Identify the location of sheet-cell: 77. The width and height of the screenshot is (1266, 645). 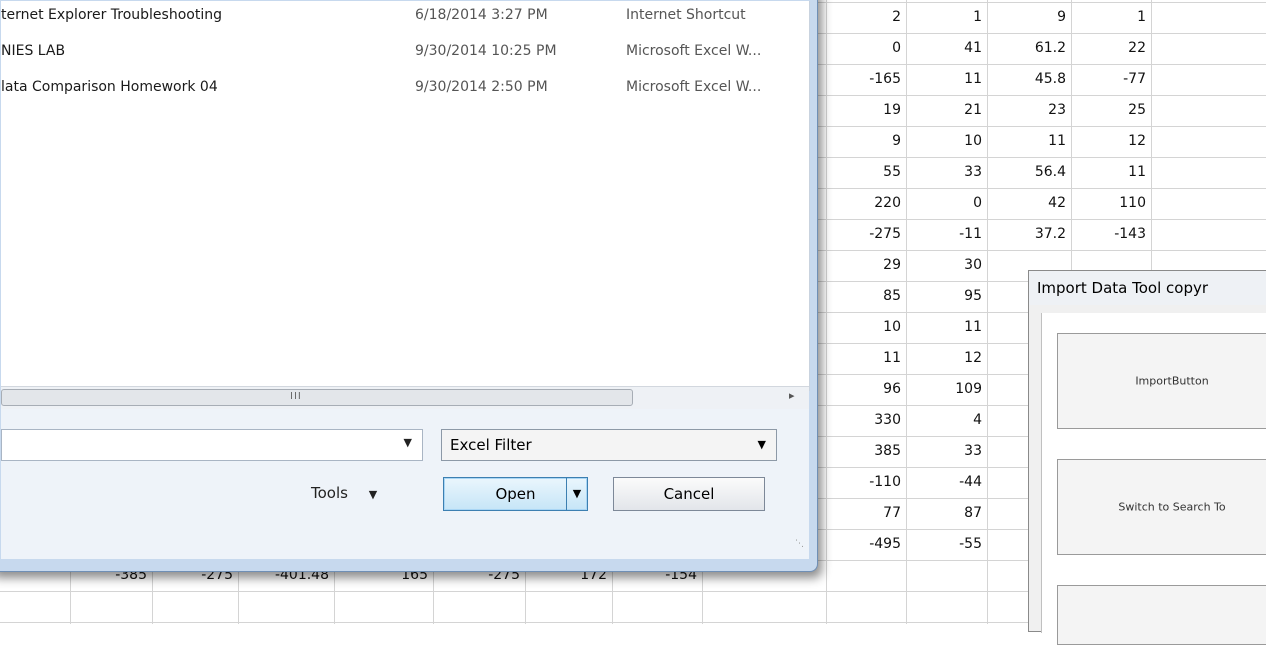
(866, 513).